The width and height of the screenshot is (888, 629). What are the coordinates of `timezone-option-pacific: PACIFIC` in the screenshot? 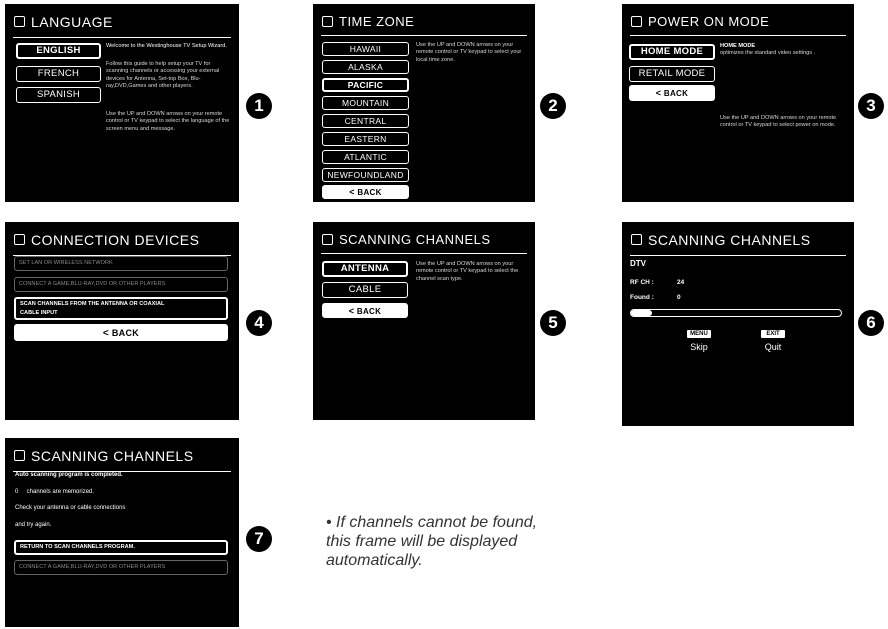 It's located at (365, 85).